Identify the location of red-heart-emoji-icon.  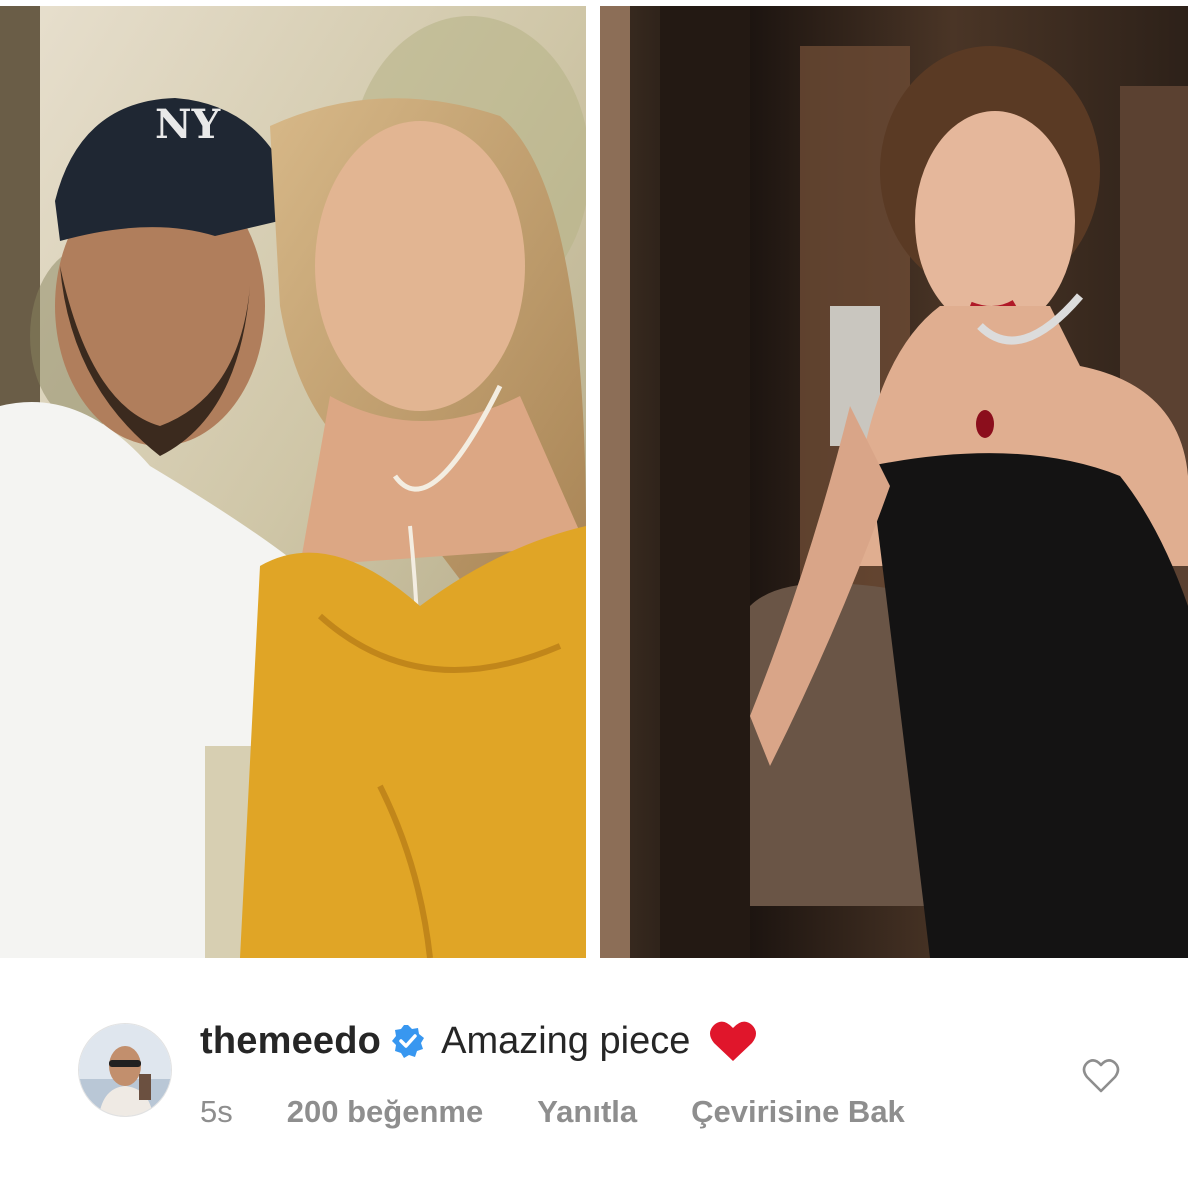
(733, 1041).